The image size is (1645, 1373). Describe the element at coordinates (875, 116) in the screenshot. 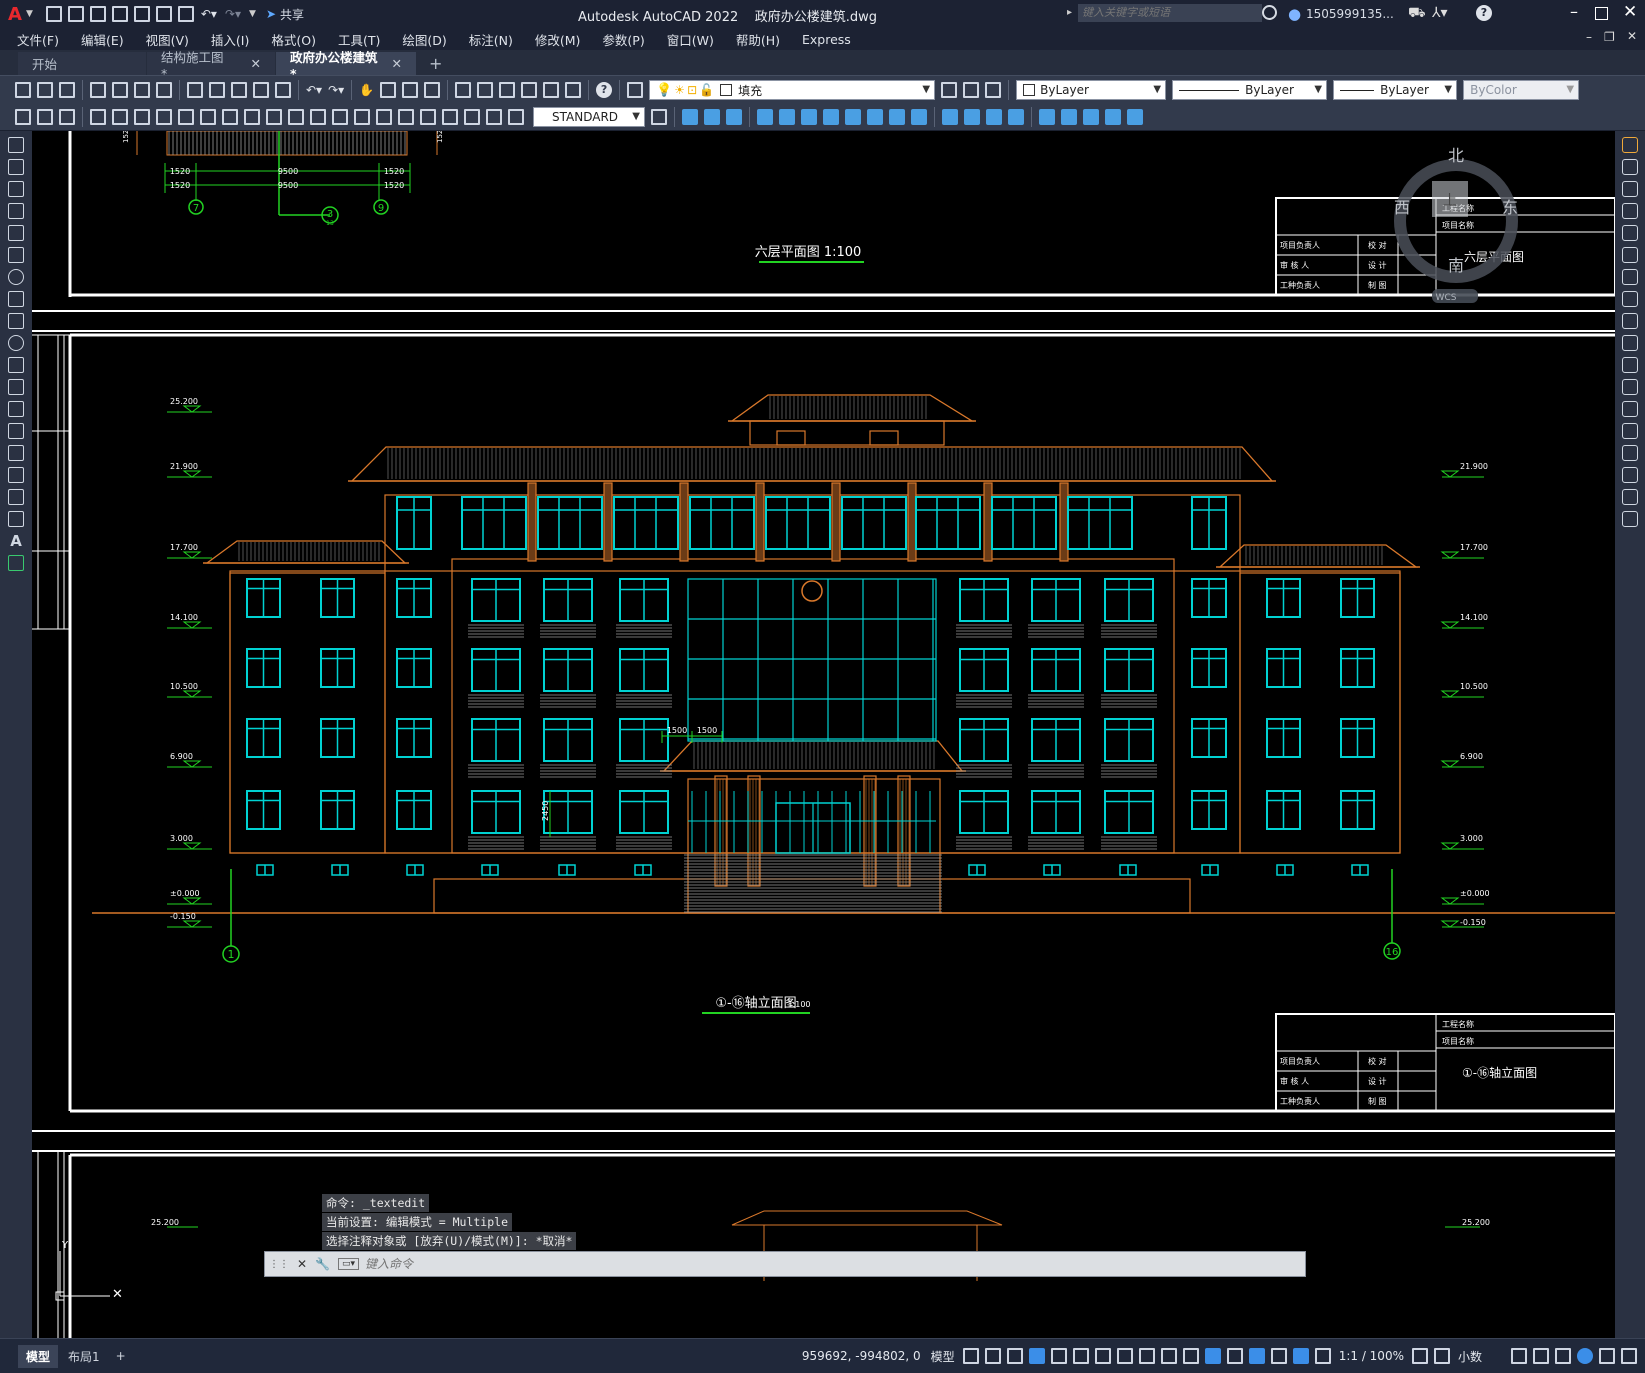

I see `slice-icon` at that location.